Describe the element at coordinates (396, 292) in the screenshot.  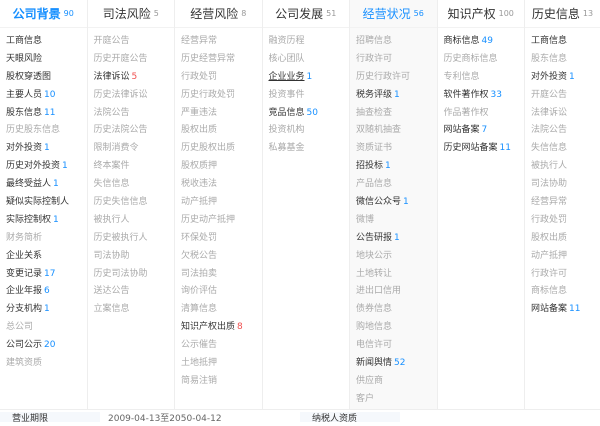
I see `category-item: 进出口信用` at that location.